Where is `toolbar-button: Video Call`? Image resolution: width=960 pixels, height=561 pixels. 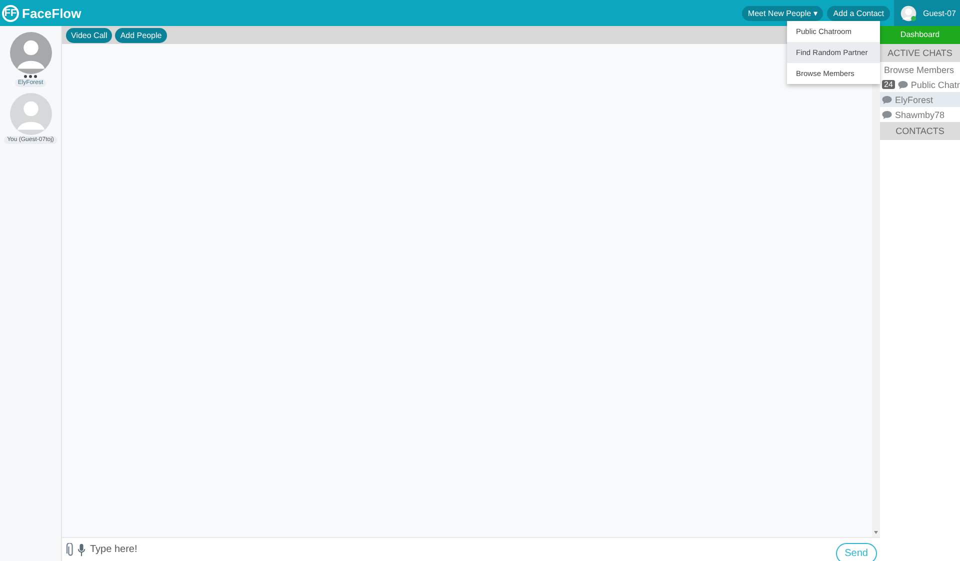 toolbar-button: Video Call is located at coordinates (89, 35).